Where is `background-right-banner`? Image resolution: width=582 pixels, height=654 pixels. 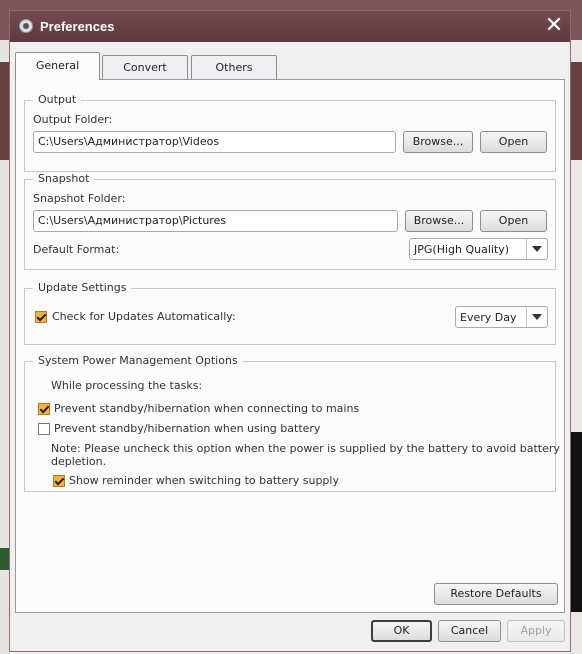 background-right-banner is located at coordinates (576, 111).